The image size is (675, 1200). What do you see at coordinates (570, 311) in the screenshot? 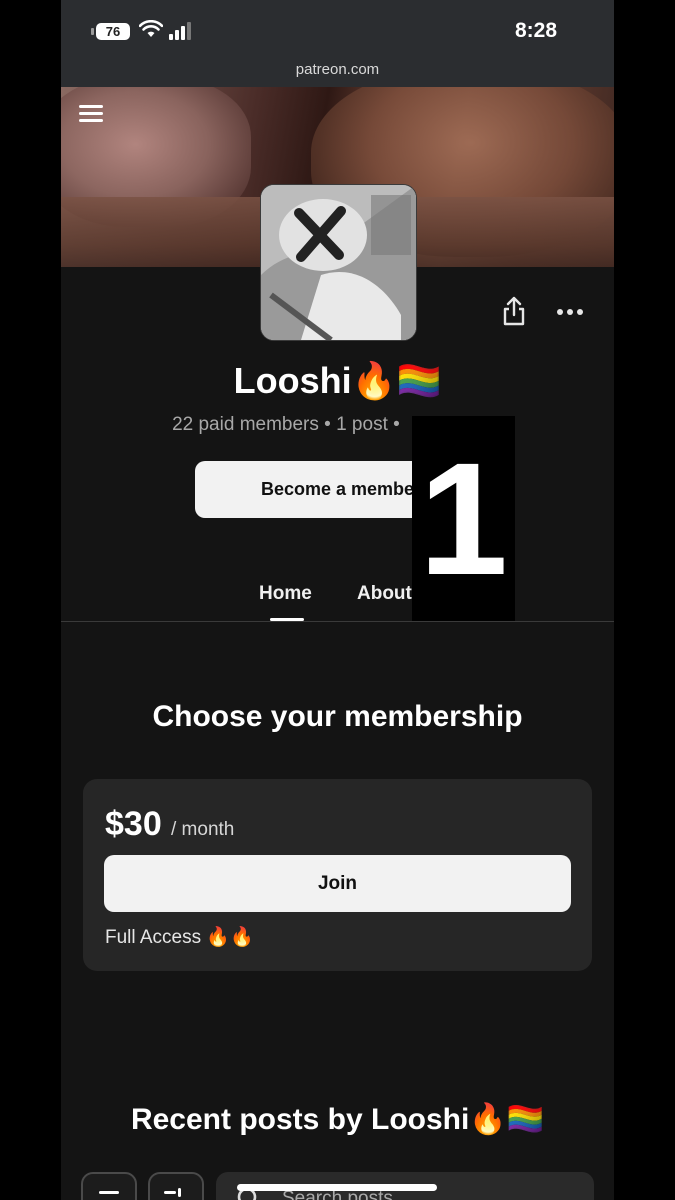
I see `more-horizontal-icon` at bounding box center [570, 311].